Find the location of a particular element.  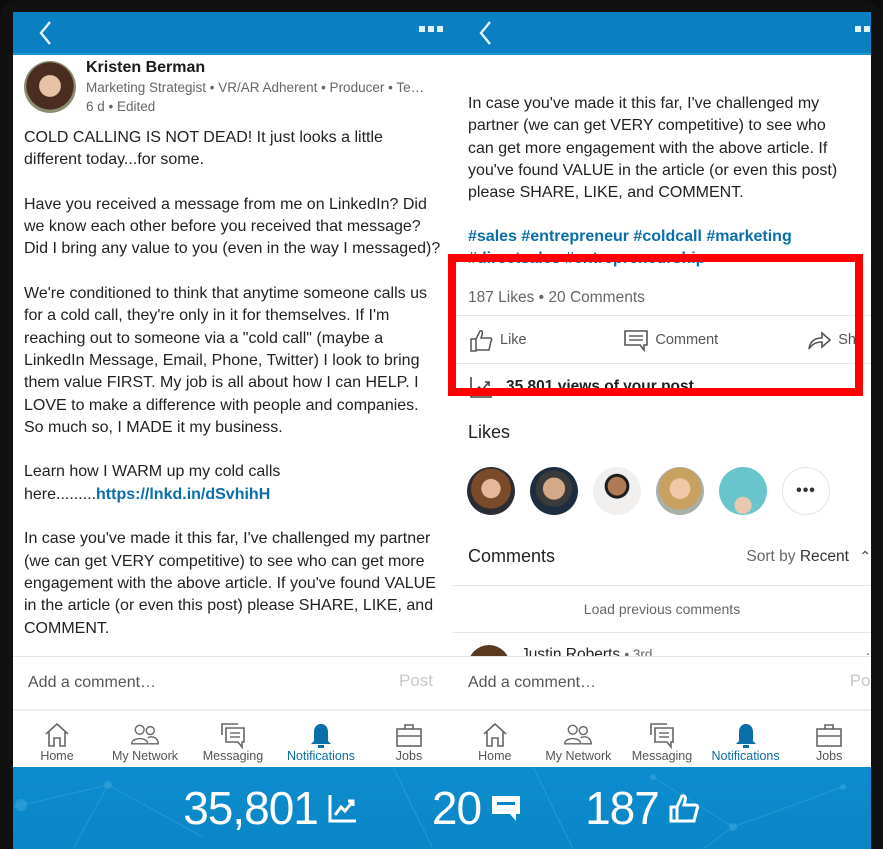

sort-value: Recent is located at coordinates (824, 557).